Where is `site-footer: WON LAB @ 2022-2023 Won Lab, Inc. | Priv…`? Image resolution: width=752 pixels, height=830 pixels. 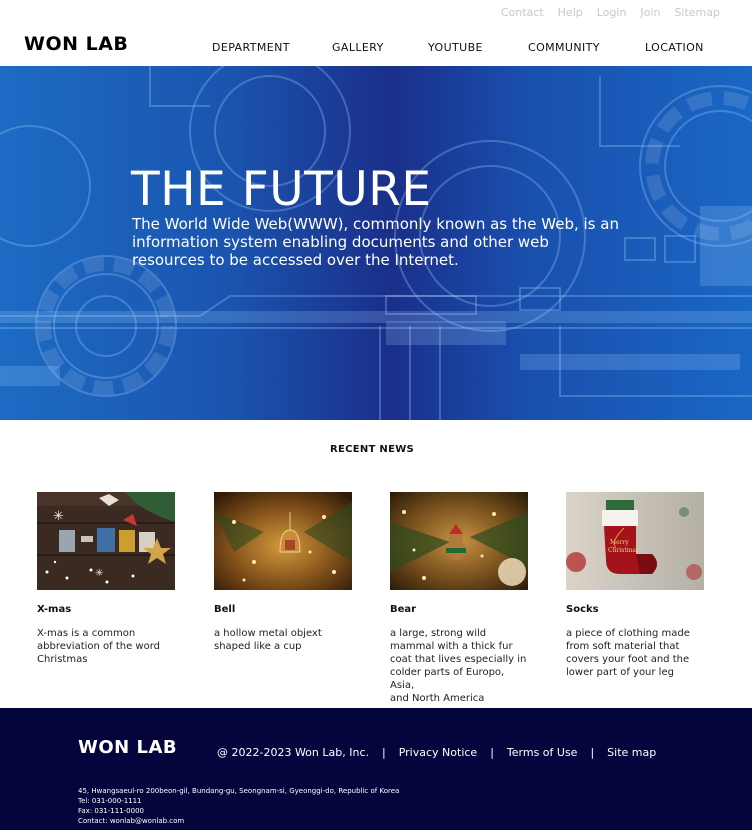
site-footer: WON LAB @ 2022-2023 Won Lab, Inc. | Priv… is located at coordinates (376, 769).